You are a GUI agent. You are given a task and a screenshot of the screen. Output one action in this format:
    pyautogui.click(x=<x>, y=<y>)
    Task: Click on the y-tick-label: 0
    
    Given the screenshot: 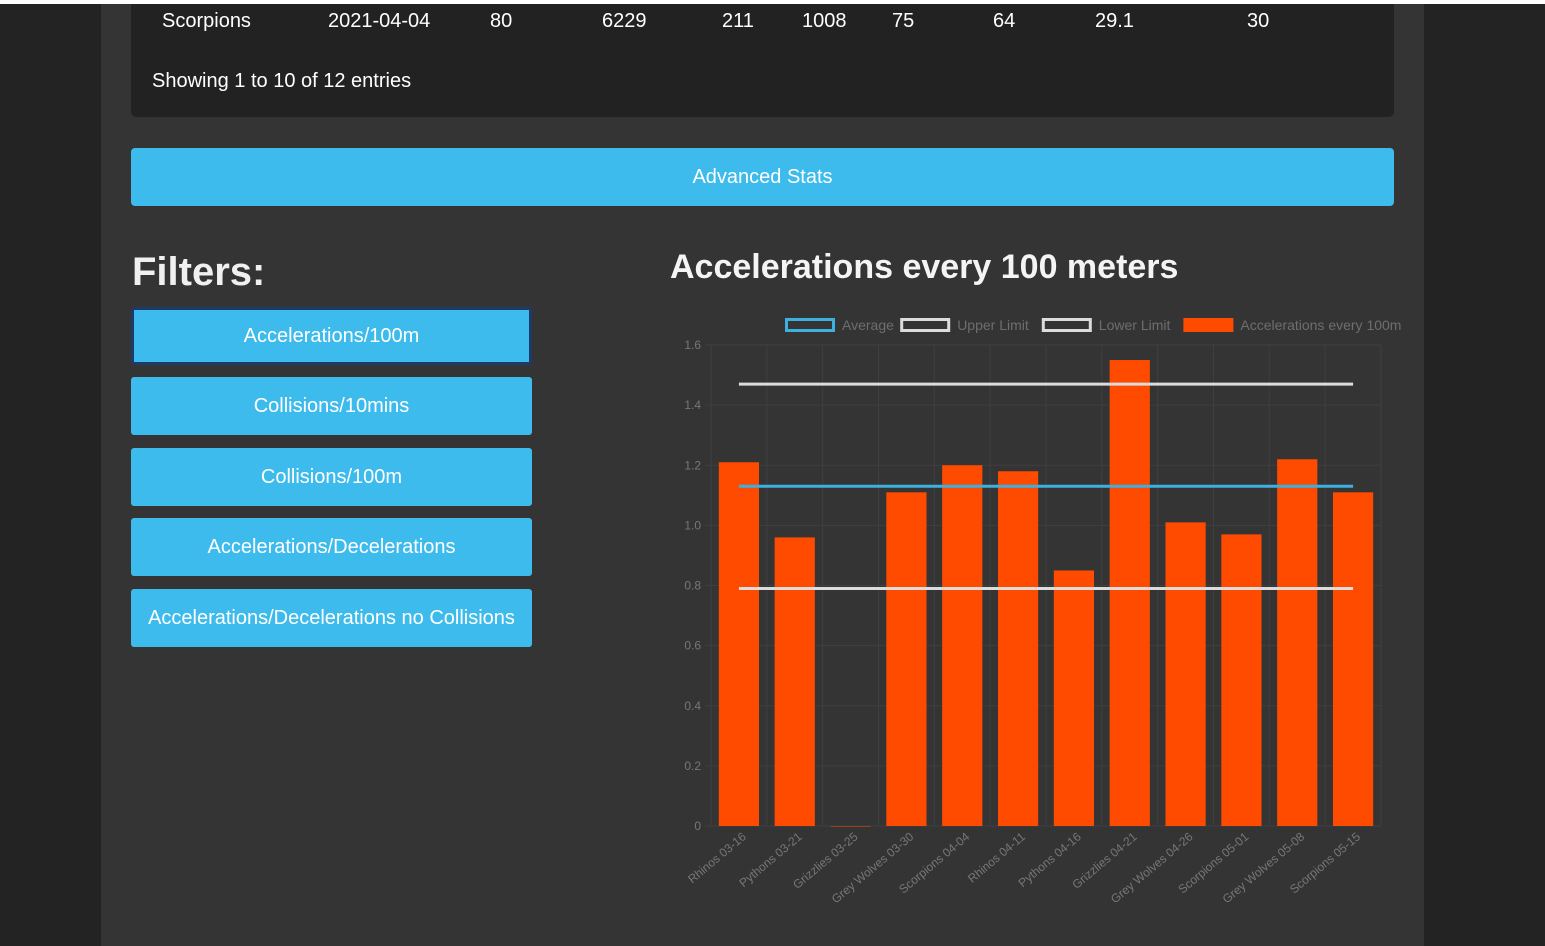 What is the action you would take?
    pyautogui.click(x=697, y=826)
    